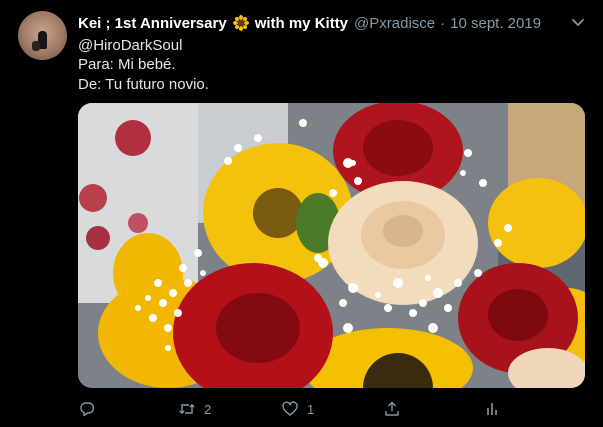  What do you see at coordinates (331, 409) in the screenshot?
I see `tweet-actions: 2 1` at bounding box center [331, 409].